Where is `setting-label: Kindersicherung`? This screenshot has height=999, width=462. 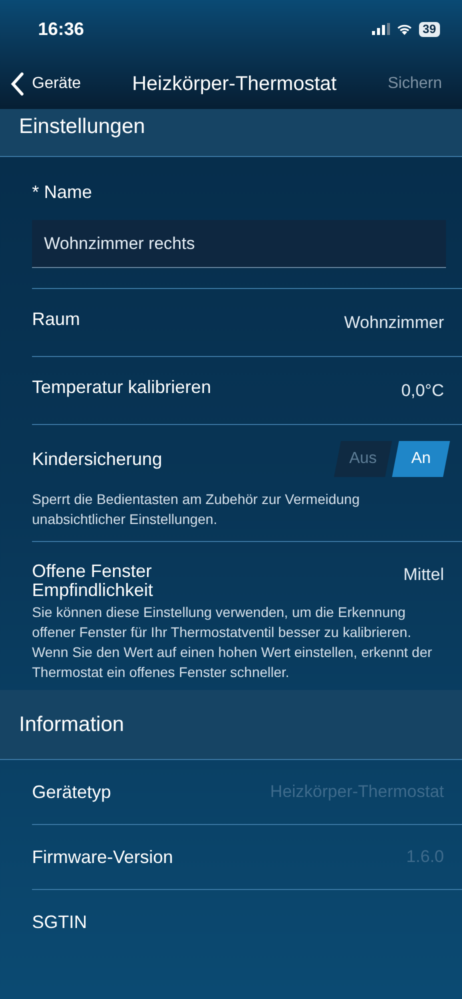
setting-label: Kindersicherung is located at coordinates (97, 459).